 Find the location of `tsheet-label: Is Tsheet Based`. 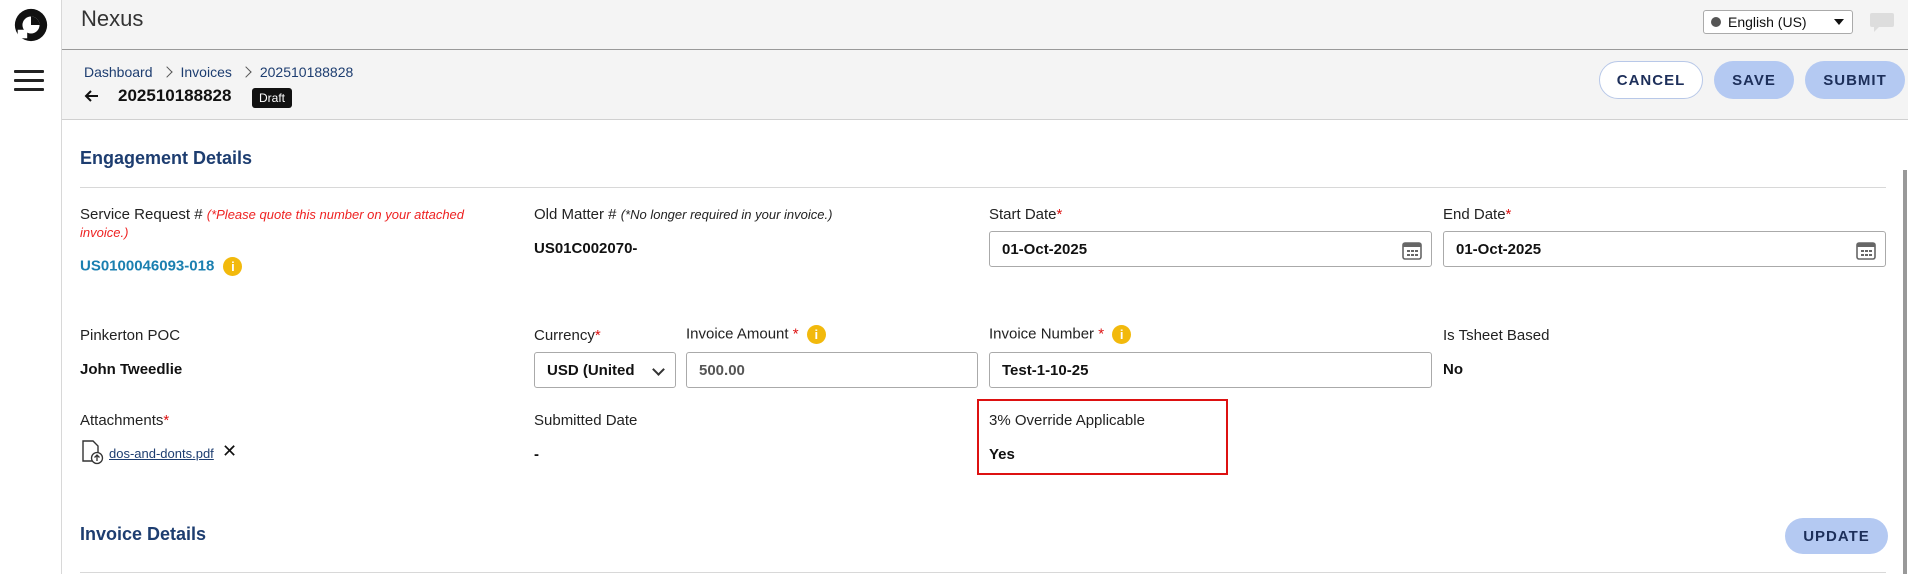

tsheet-label: Is Tsheet Based is located at coordinates (1496, 335).